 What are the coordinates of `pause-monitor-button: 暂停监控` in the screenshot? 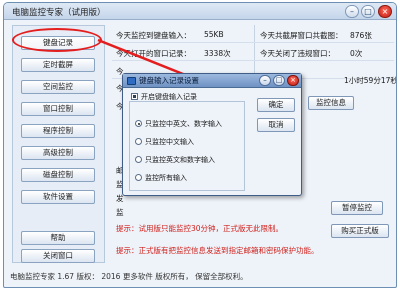 It's located at (357, 208).